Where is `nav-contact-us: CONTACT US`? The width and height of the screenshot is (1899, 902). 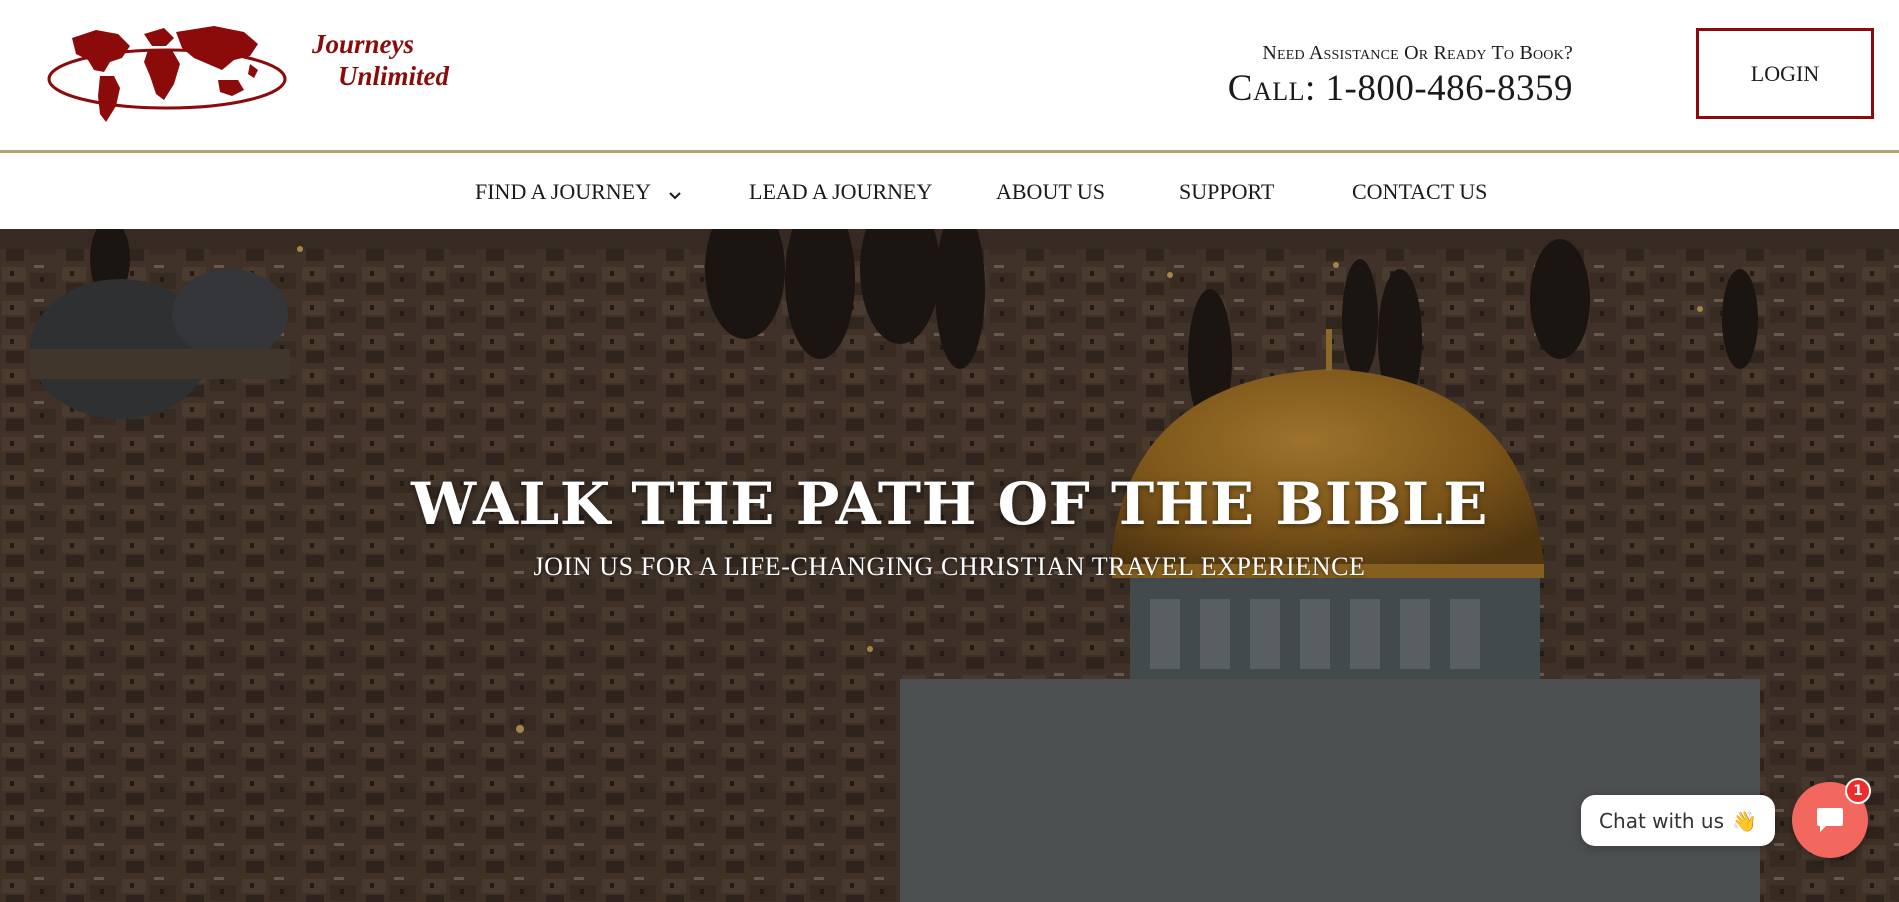 nav-contact-us: CONTACT US is located at coordinates (1419, 192).